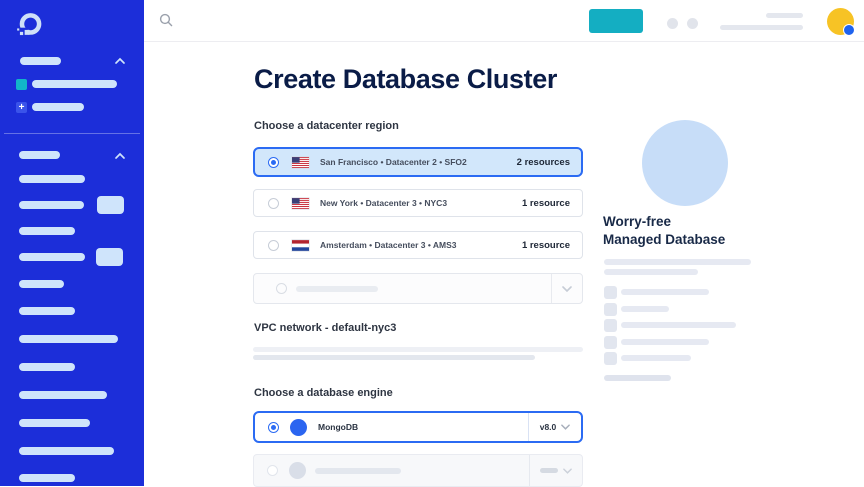 The image size is (864, 487). What do you see at coordinates (692, 23) in the screenshot?
I see `help-icon` at bounding box center [692, 23].